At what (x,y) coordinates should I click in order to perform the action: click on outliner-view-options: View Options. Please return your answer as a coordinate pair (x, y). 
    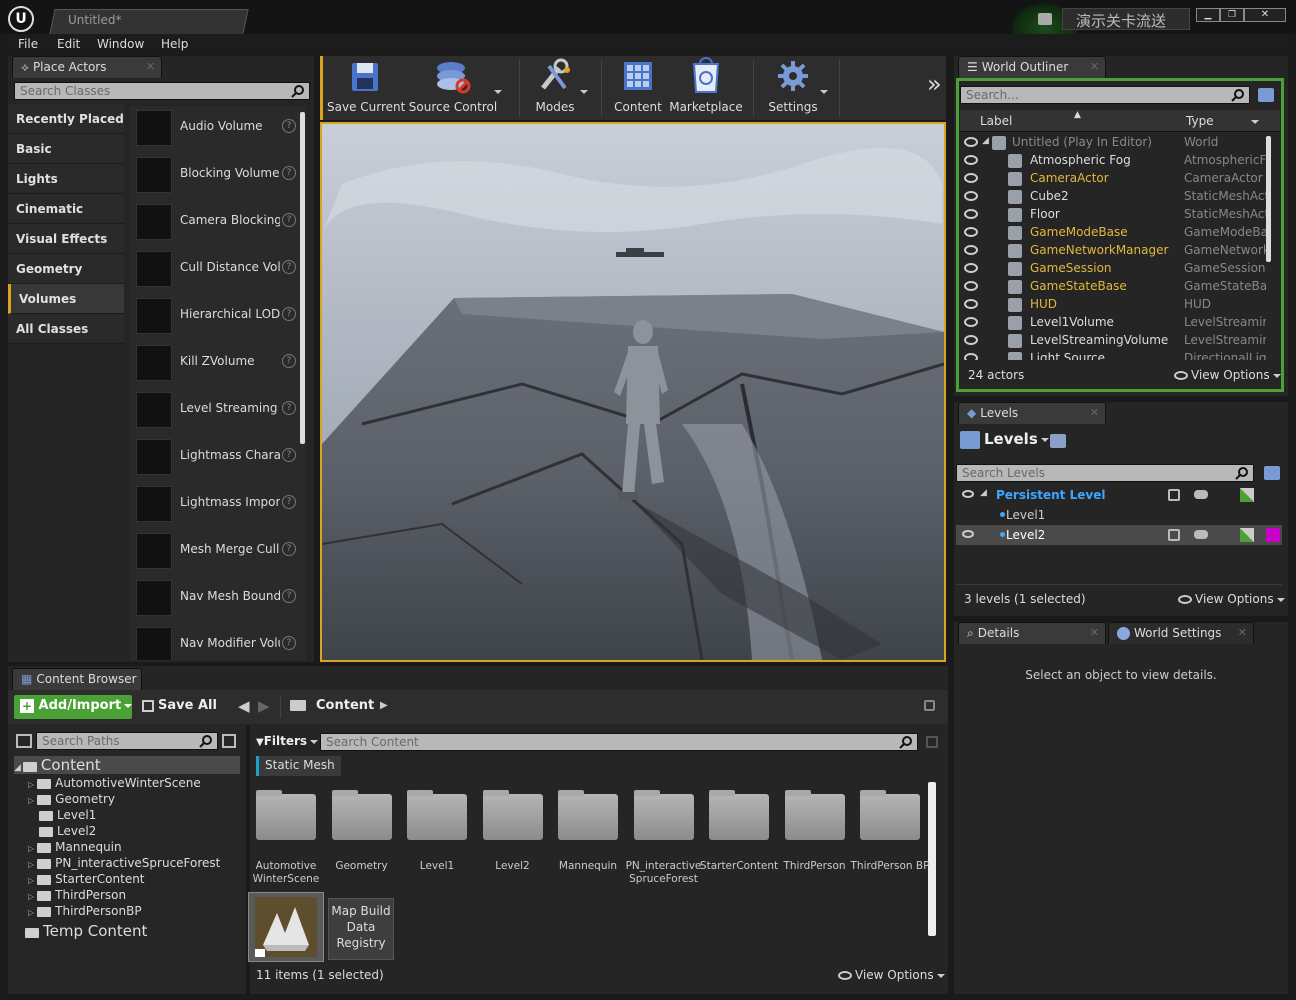
    Looking at the image, I should click on (1227, 375).